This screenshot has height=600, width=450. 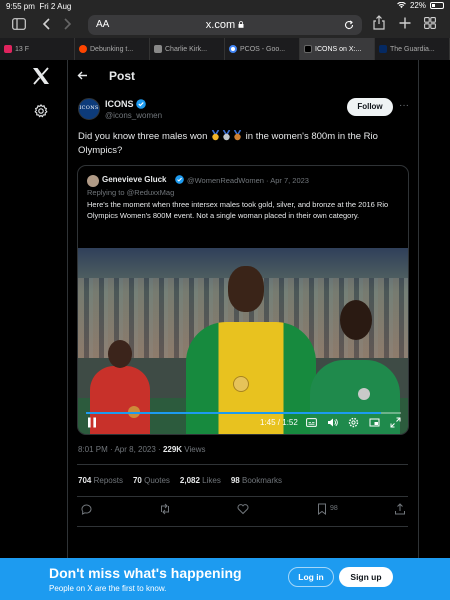 I want to click on back-arrow-icon, so click(x=82, y=75).